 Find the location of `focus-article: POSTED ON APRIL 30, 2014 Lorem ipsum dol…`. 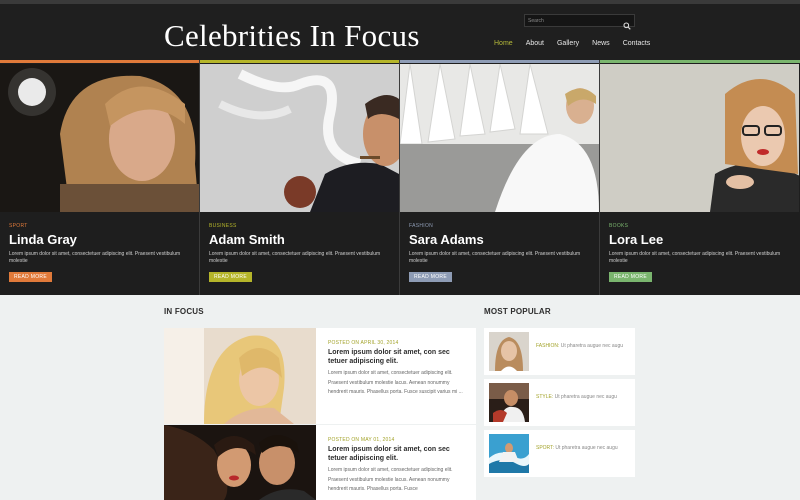

focus-article: POSTED ON APRIL 30, 2014 Lorem ipsum dol… is located at coordinates (320, 376).